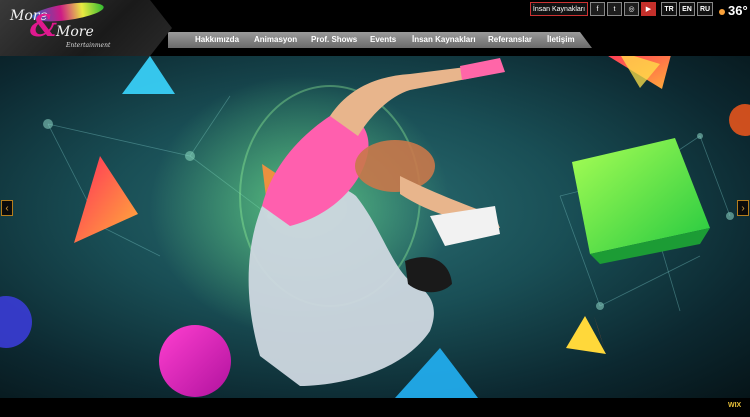 The image size is (750, 417). Describe the element at coordinates (671, 40) in the screenshot. I see `nav-tail` at that location.